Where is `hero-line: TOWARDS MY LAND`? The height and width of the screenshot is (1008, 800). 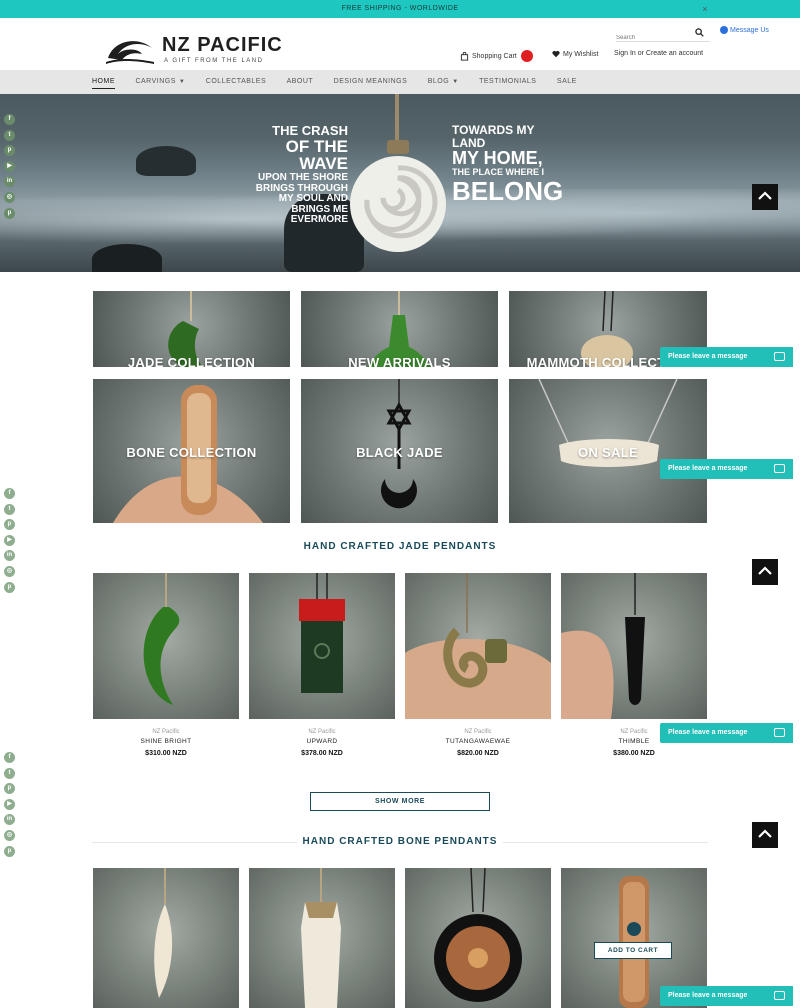 hero-line: TOWARDS MY LAND is located at coordinates (493, 136).